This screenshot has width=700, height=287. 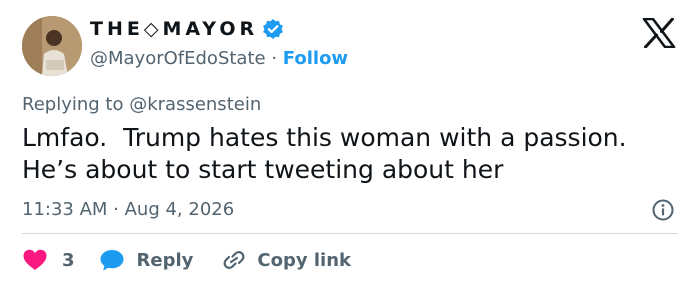 I want to click on replying-to-handle: @krassenstein, so click(x=195, y=104).